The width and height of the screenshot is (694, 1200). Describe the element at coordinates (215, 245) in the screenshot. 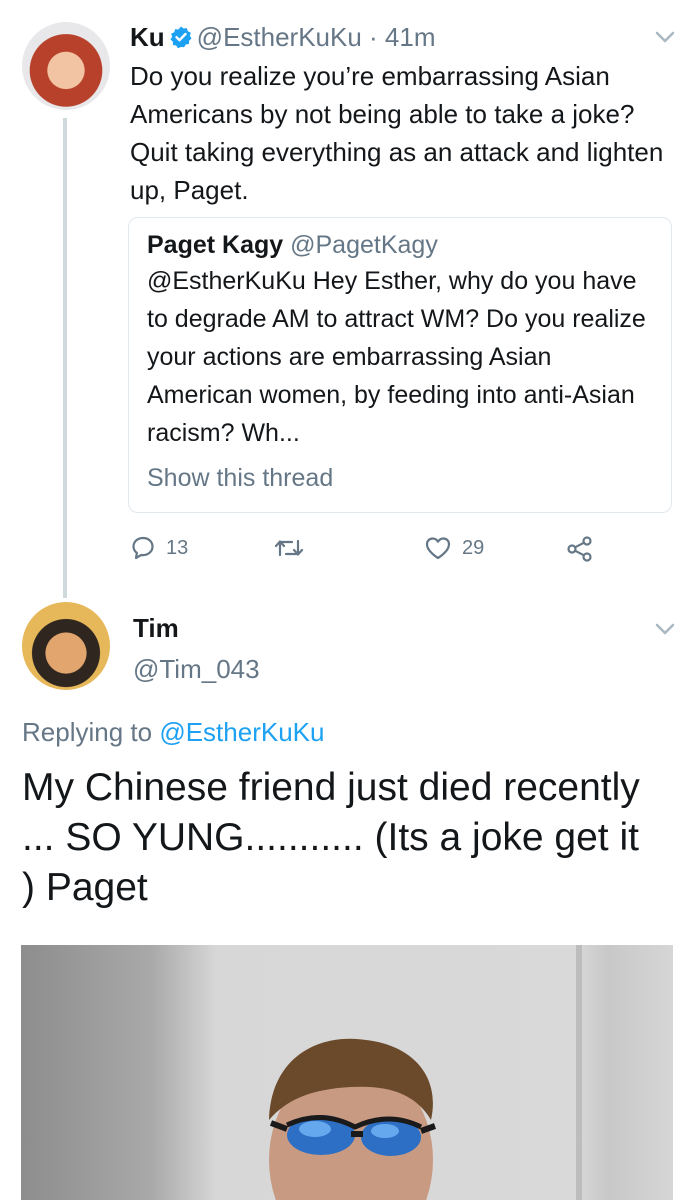

I see `quoted-author-name: Paget Kagy` at that location.